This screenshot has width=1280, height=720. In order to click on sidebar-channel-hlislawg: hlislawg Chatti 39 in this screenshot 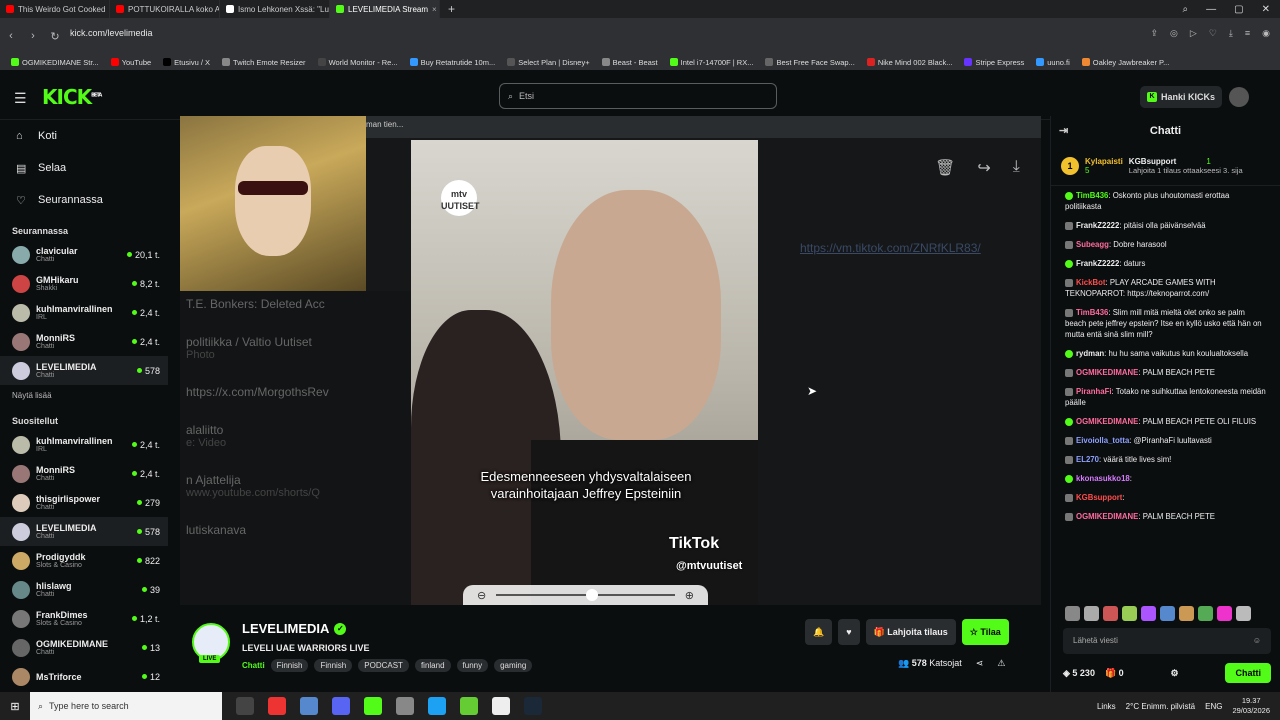, I will do `click(84, 589)`.